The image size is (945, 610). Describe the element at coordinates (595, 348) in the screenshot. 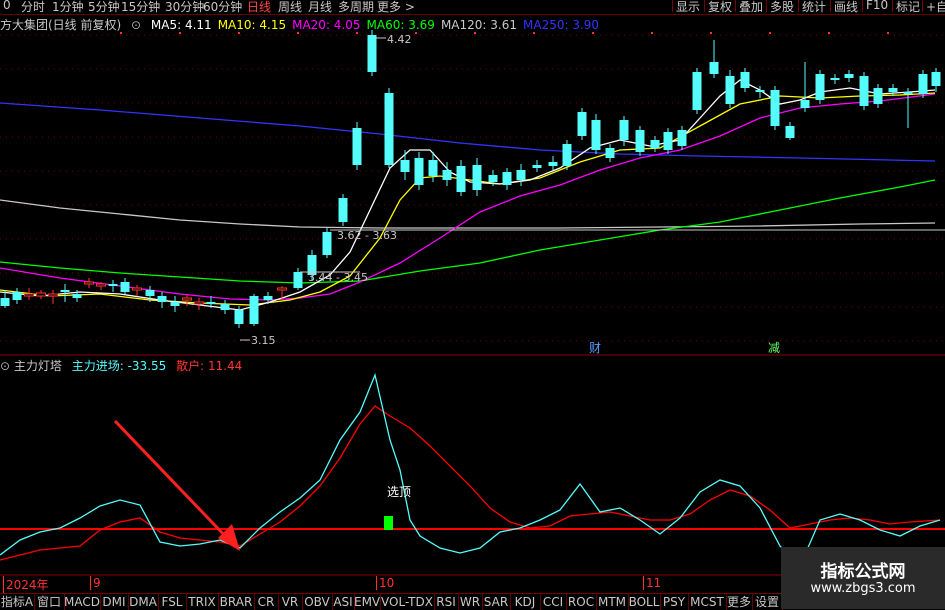

I see `event-marker-1: 财` at that location.